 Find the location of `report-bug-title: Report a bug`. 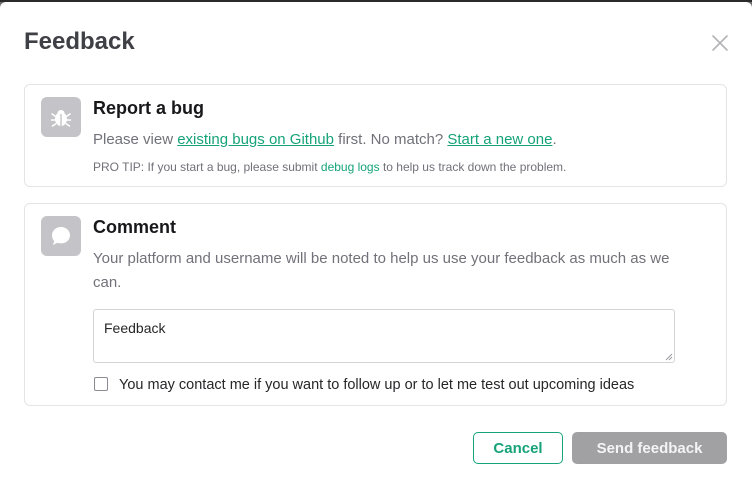

report-bug-title: Report a bug is located at coordinates (148, 108).